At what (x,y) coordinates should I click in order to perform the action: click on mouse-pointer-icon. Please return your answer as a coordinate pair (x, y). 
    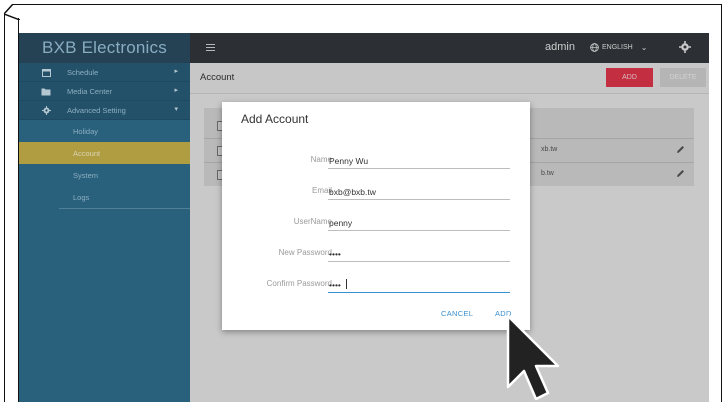
    Looking at the image, I should click on (533, 357).